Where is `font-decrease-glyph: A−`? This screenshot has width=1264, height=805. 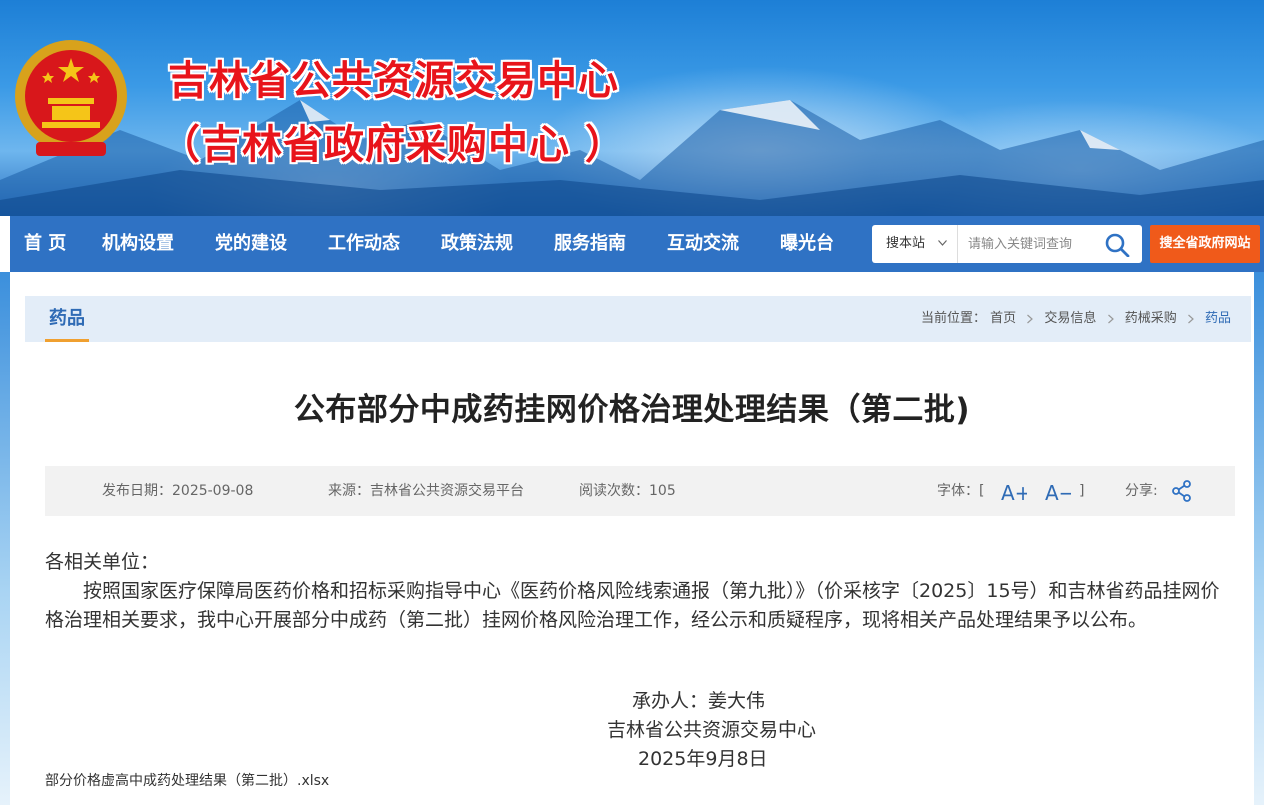
font-decrease-glyph: A− is located at coordinates (1058, 492).